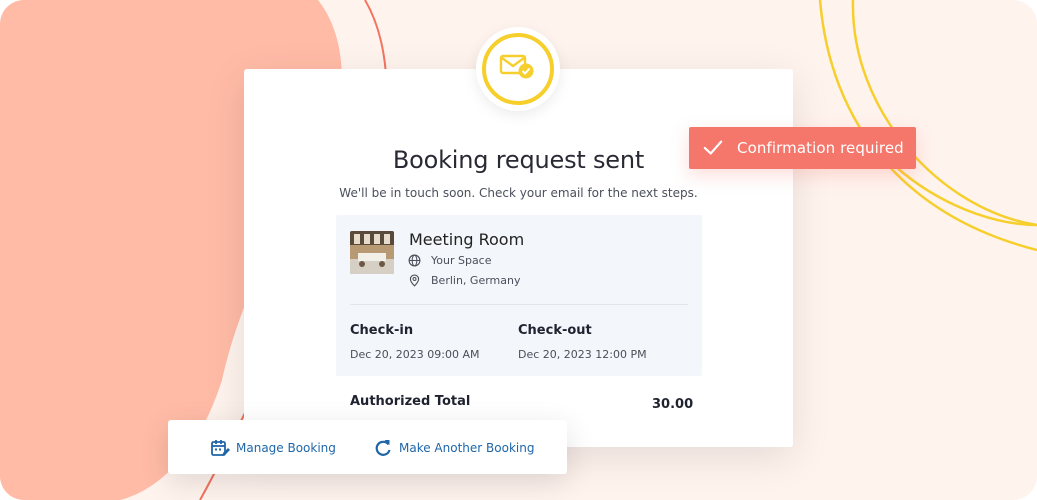 The height and width of the screenshot is (500, 1037). I want to click on badge-ring, so click(518, 69).